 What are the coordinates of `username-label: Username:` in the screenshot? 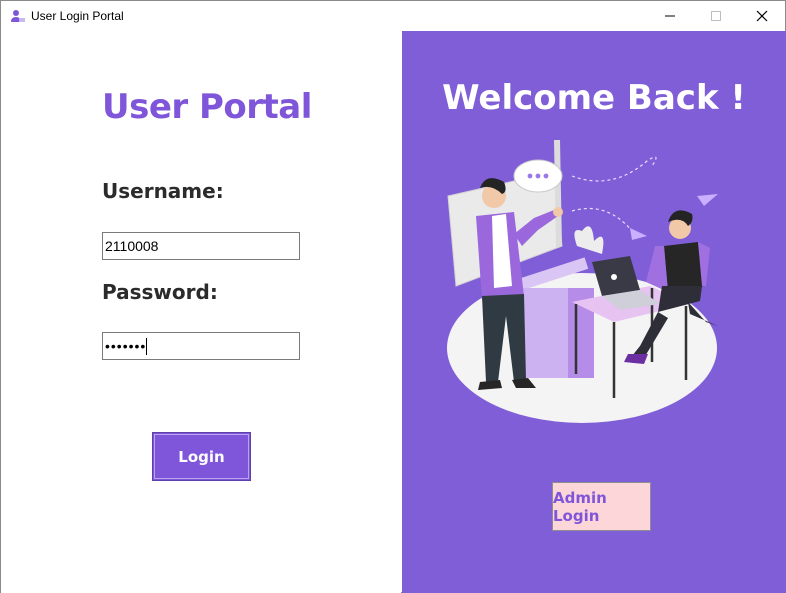 It's located at (163, 191).